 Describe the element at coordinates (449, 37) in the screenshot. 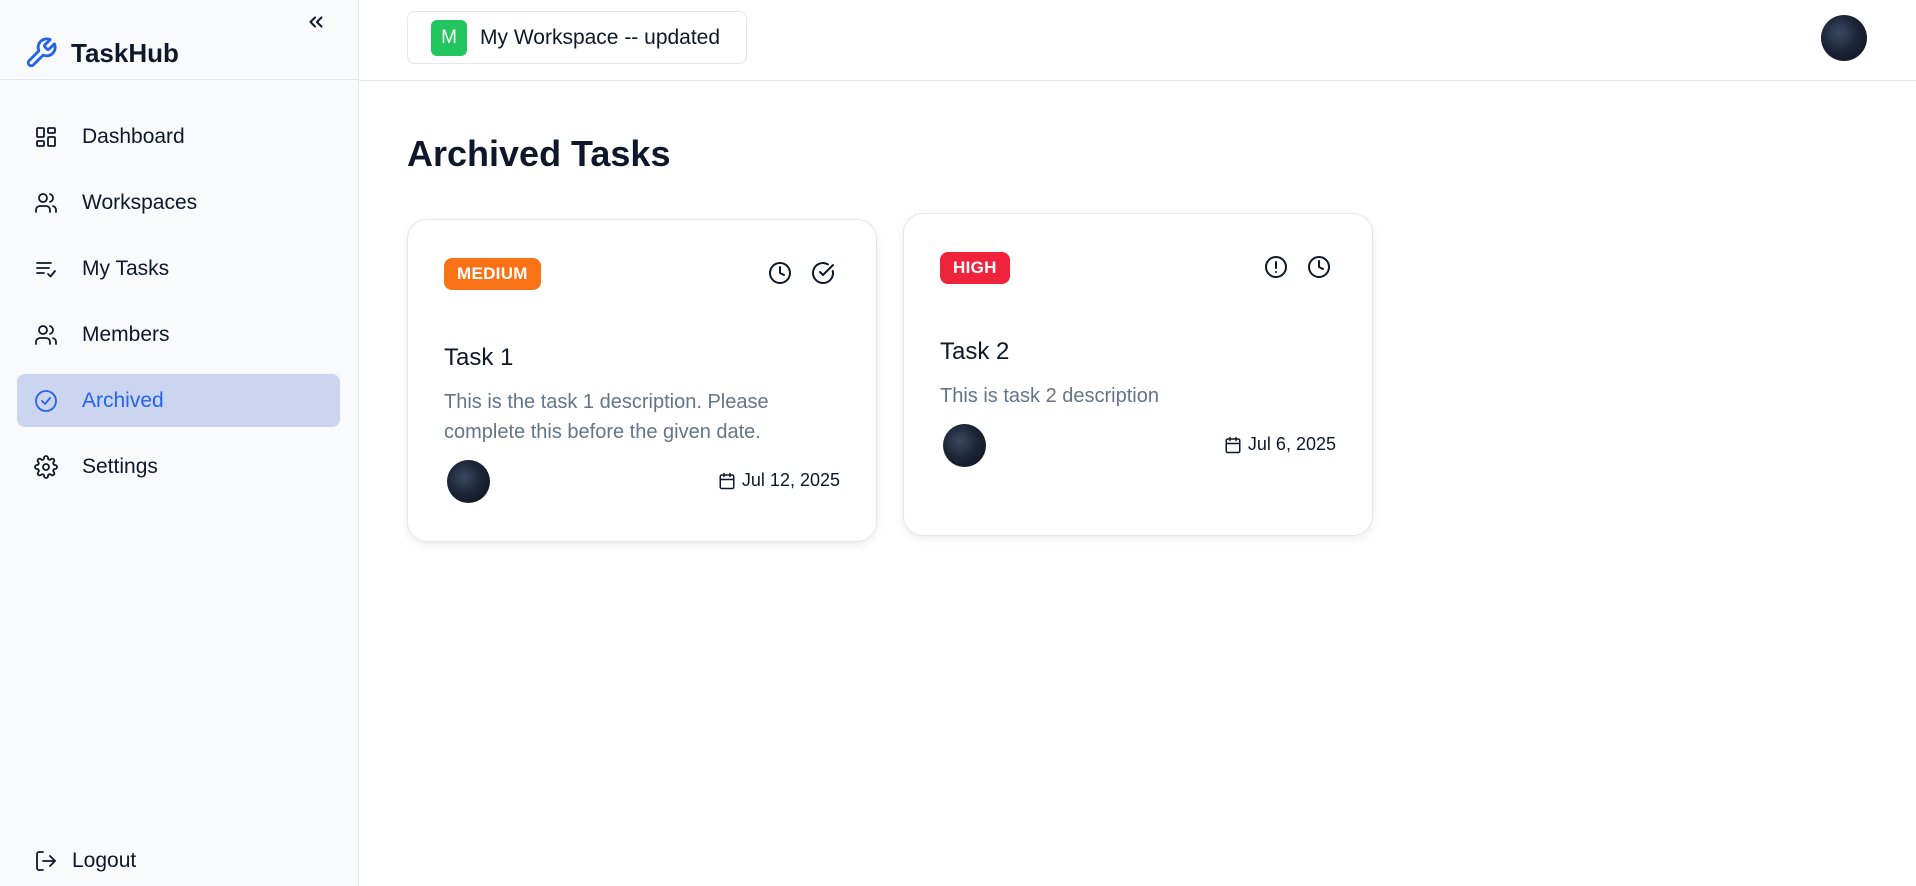

I see `workspace-avatar: M` at that location.